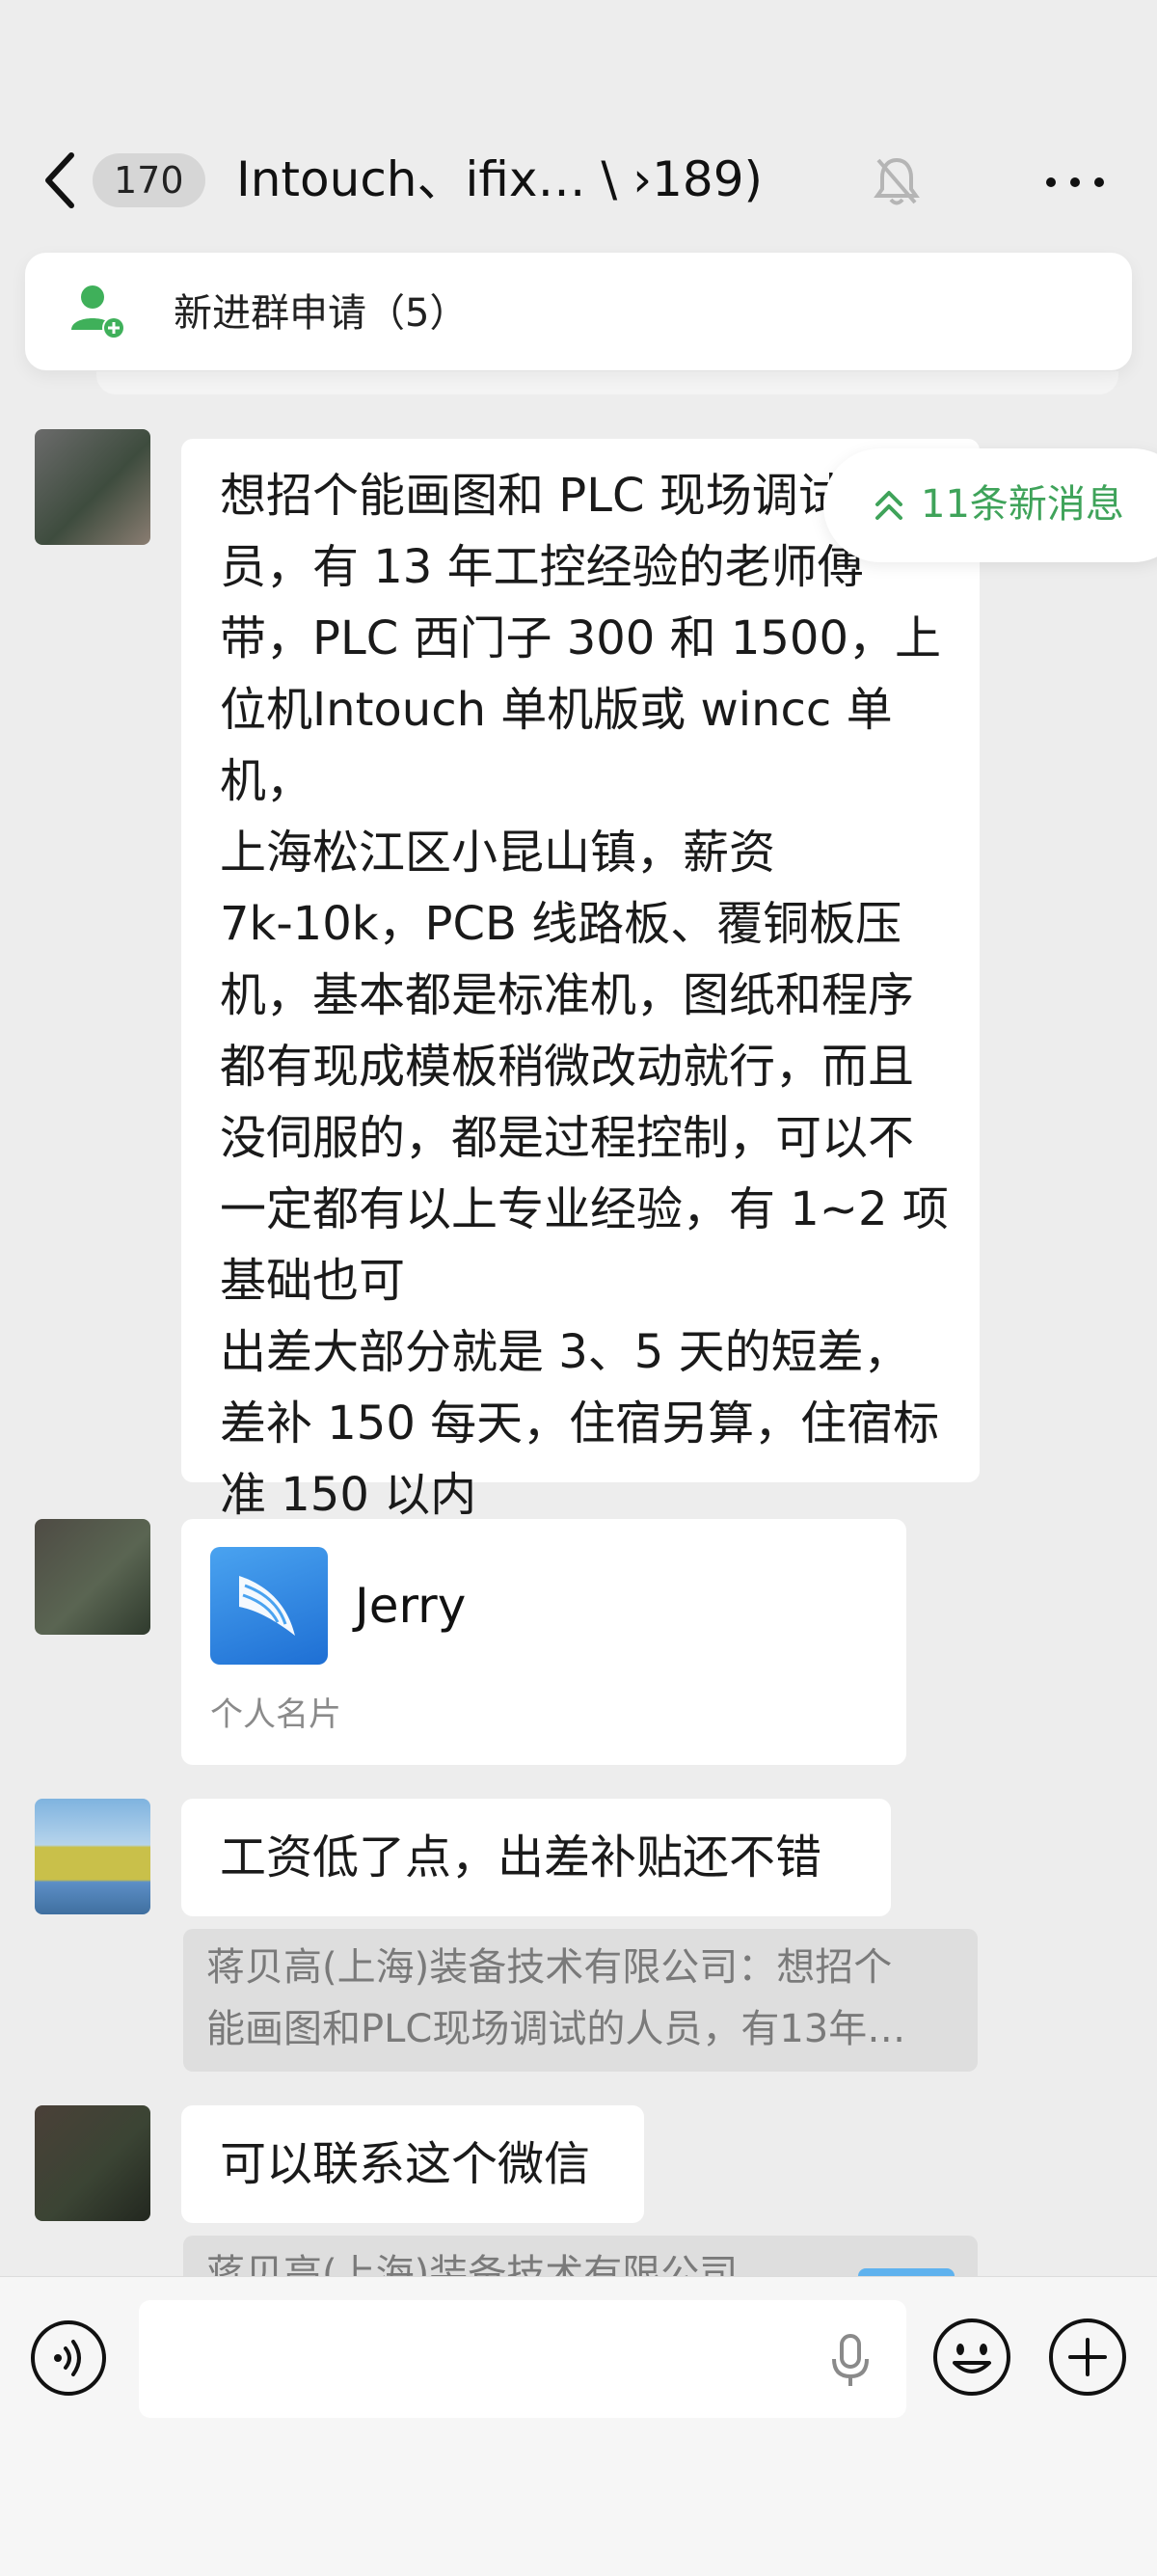 The height and width of the screenshot is (2576, 1157). I want to click on chevron-left-icon, so click(63, 180).